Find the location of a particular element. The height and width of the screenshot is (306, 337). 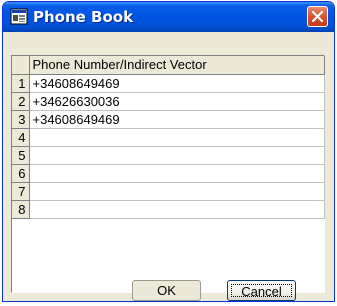

close-icon is located at coordinates (317, 16).